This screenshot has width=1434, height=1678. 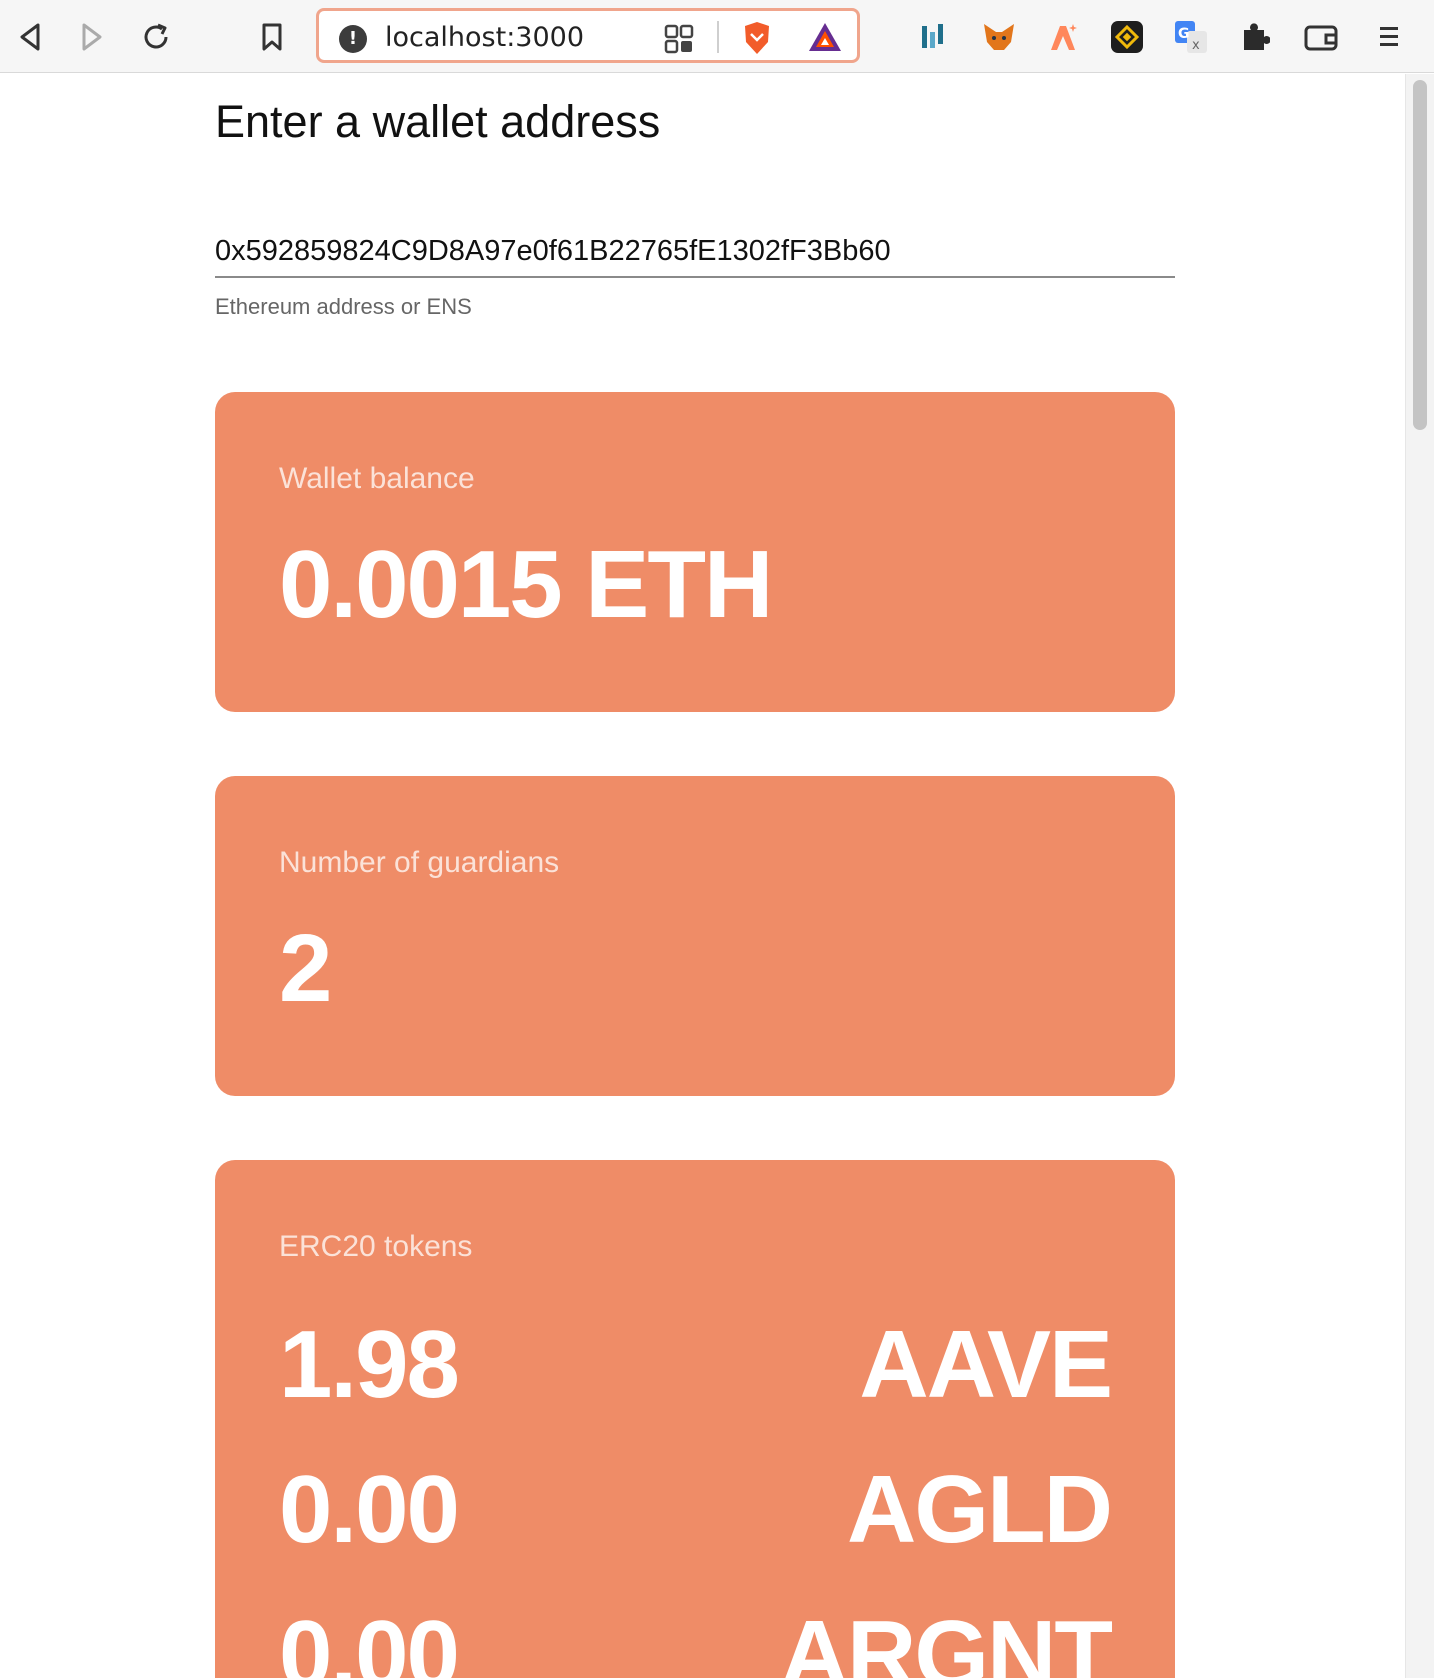 What do you see at coordinates (369, 1364) in the screenshot?
I see `token-amount: 1.98` at bounding box center [369, 1364].